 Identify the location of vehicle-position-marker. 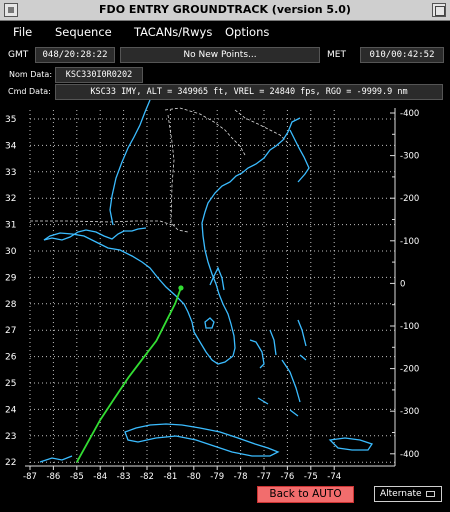
(181, 288).